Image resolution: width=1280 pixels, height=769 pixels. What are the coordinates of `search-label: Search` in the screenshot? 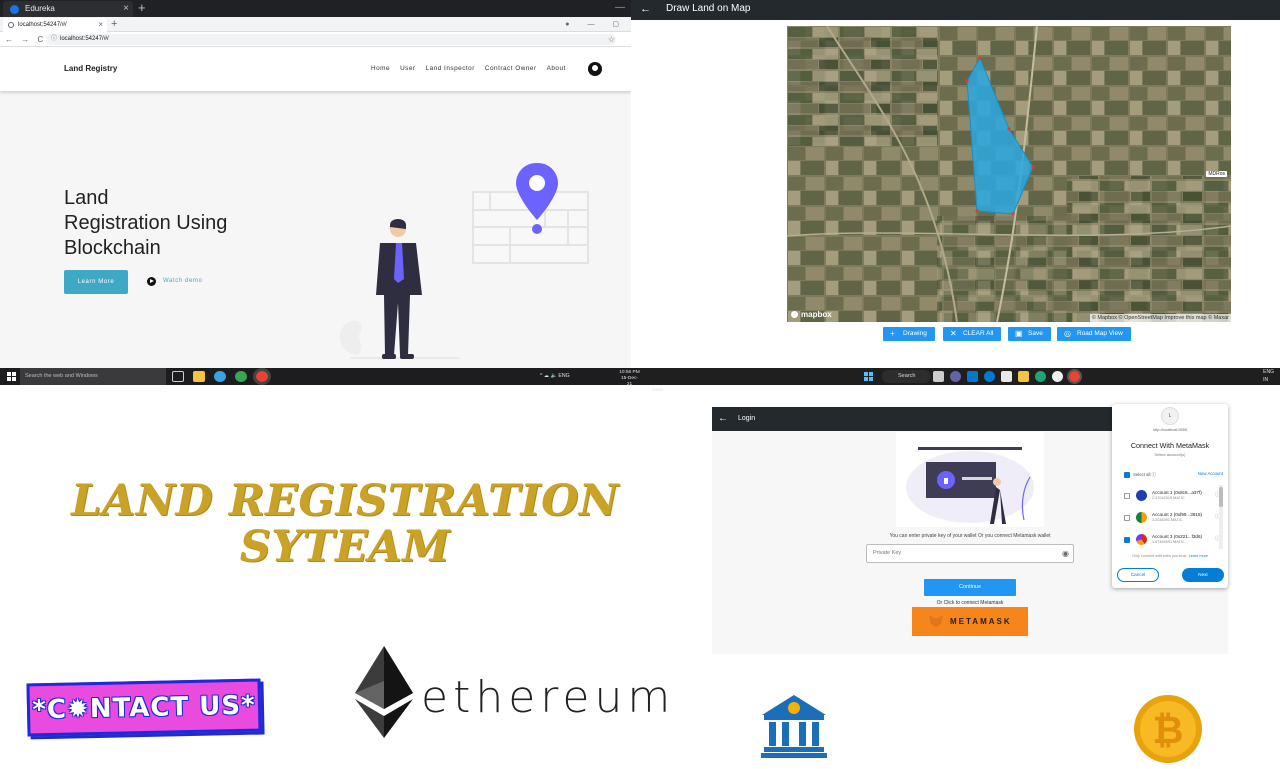 It's located at (907, 376).